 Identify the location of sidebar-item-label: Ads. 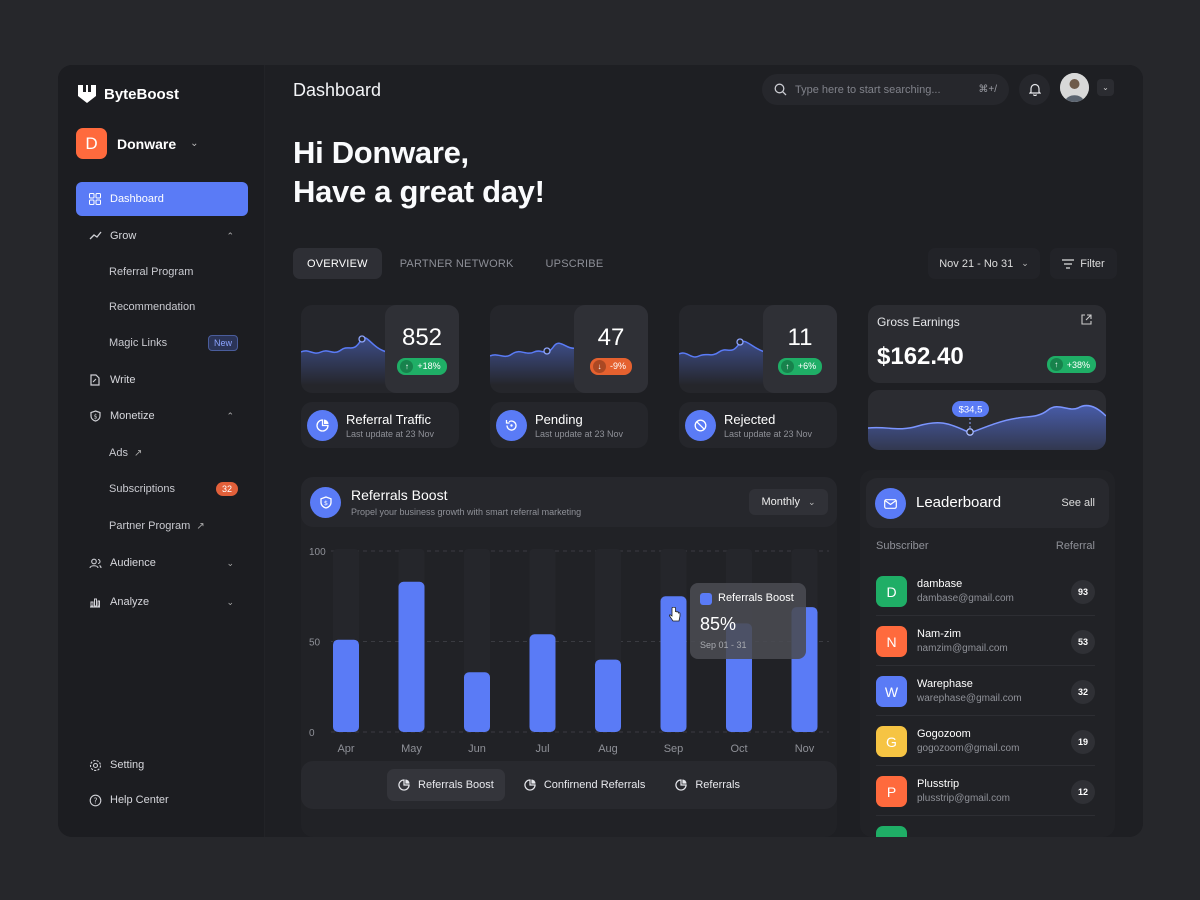
(118, 453).